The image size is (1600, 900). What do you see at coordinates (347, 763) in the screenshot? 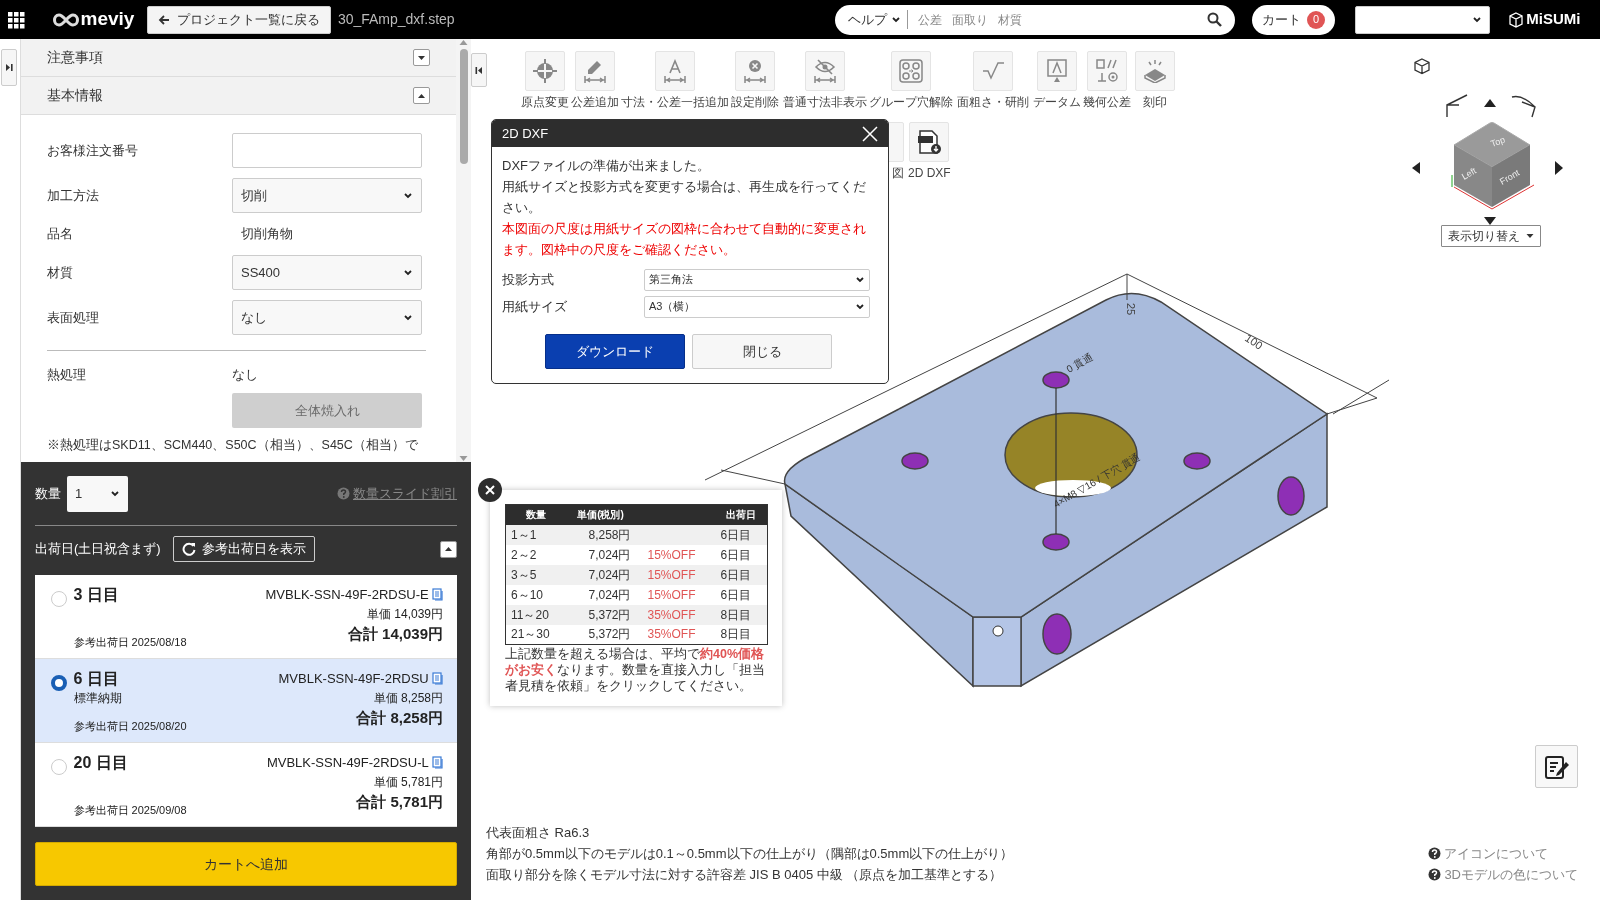
I see `part-number: MVBLK-SSN-49F-2RDSU-L` at bounding box center [347, 763].